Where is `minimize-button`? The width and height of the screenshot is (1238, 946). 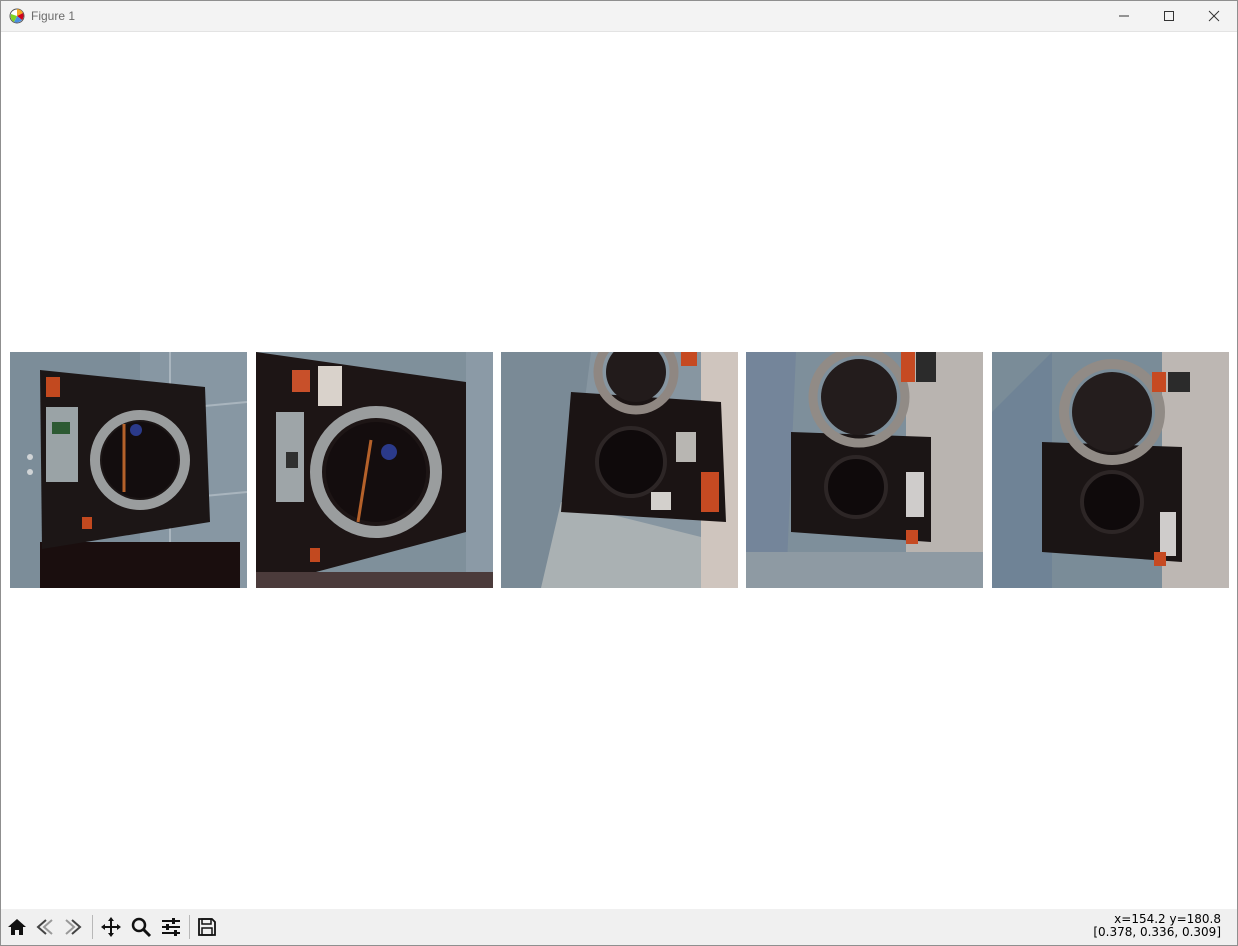 minimize-button is located at coordinates (1124, 16).